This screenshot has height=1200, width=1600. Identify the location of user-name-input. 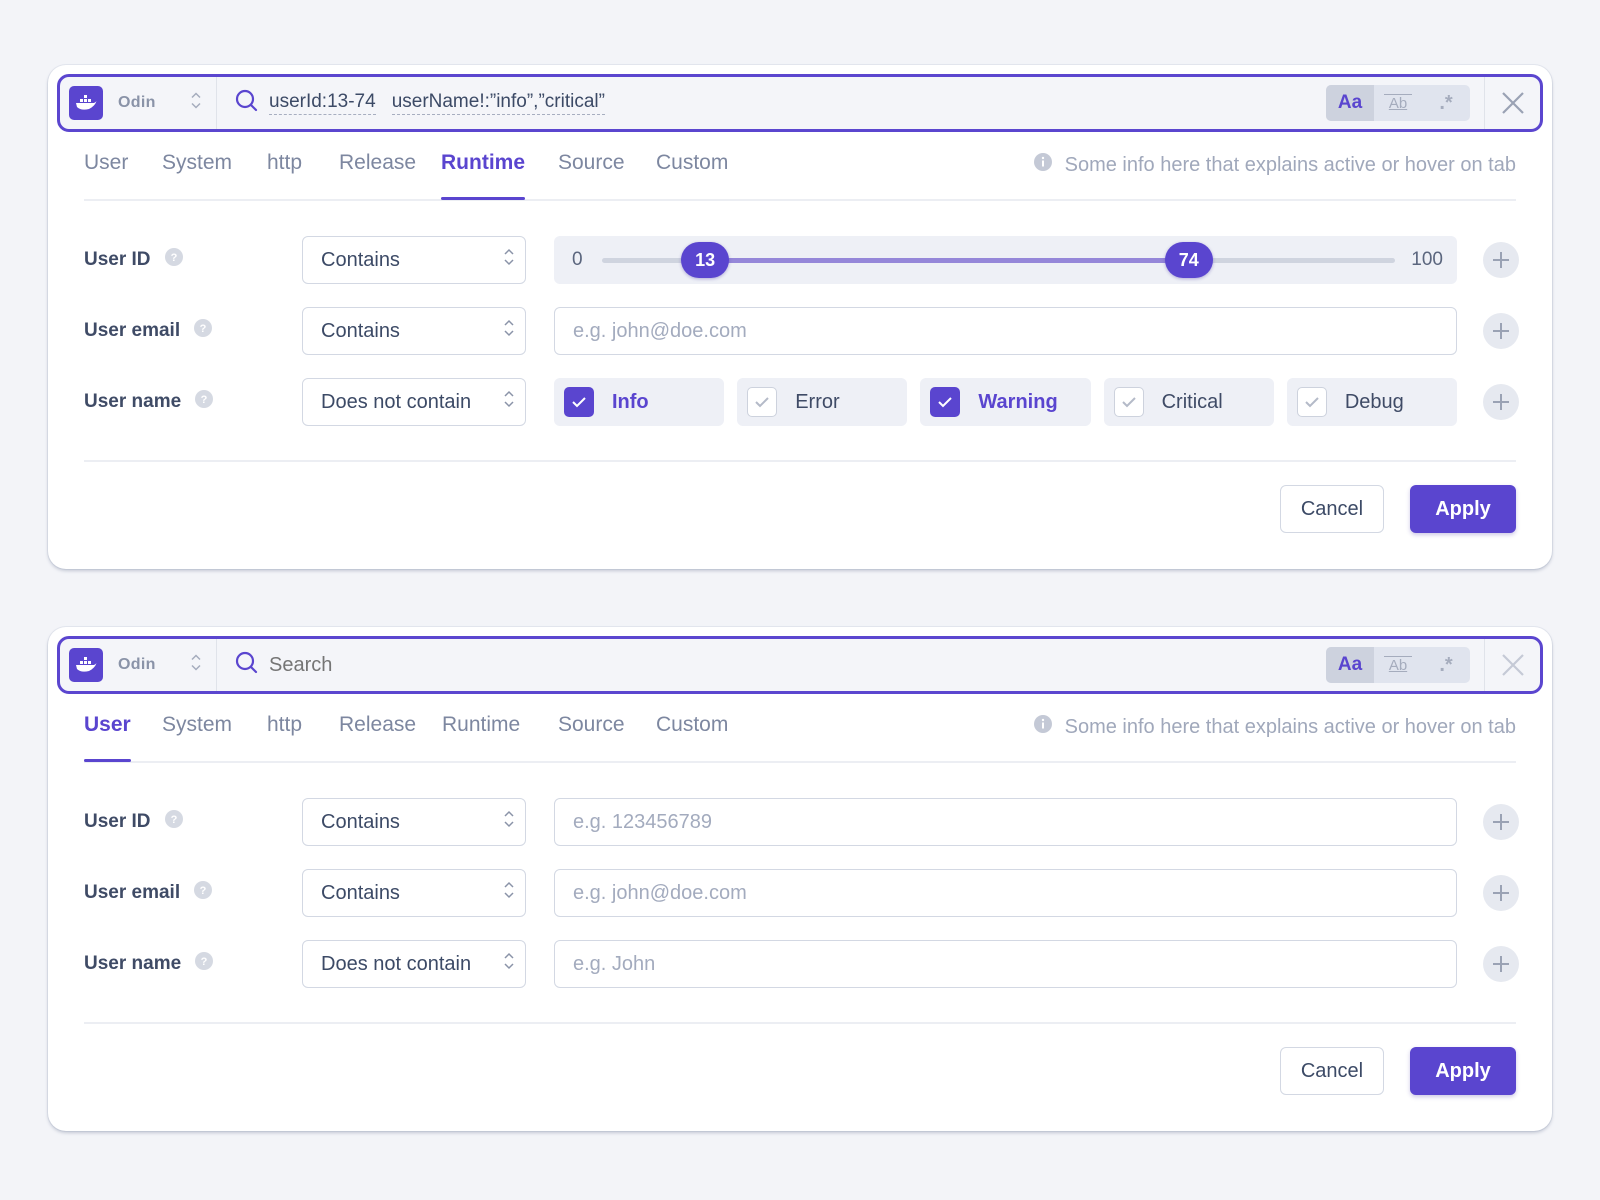
(1005, 964).